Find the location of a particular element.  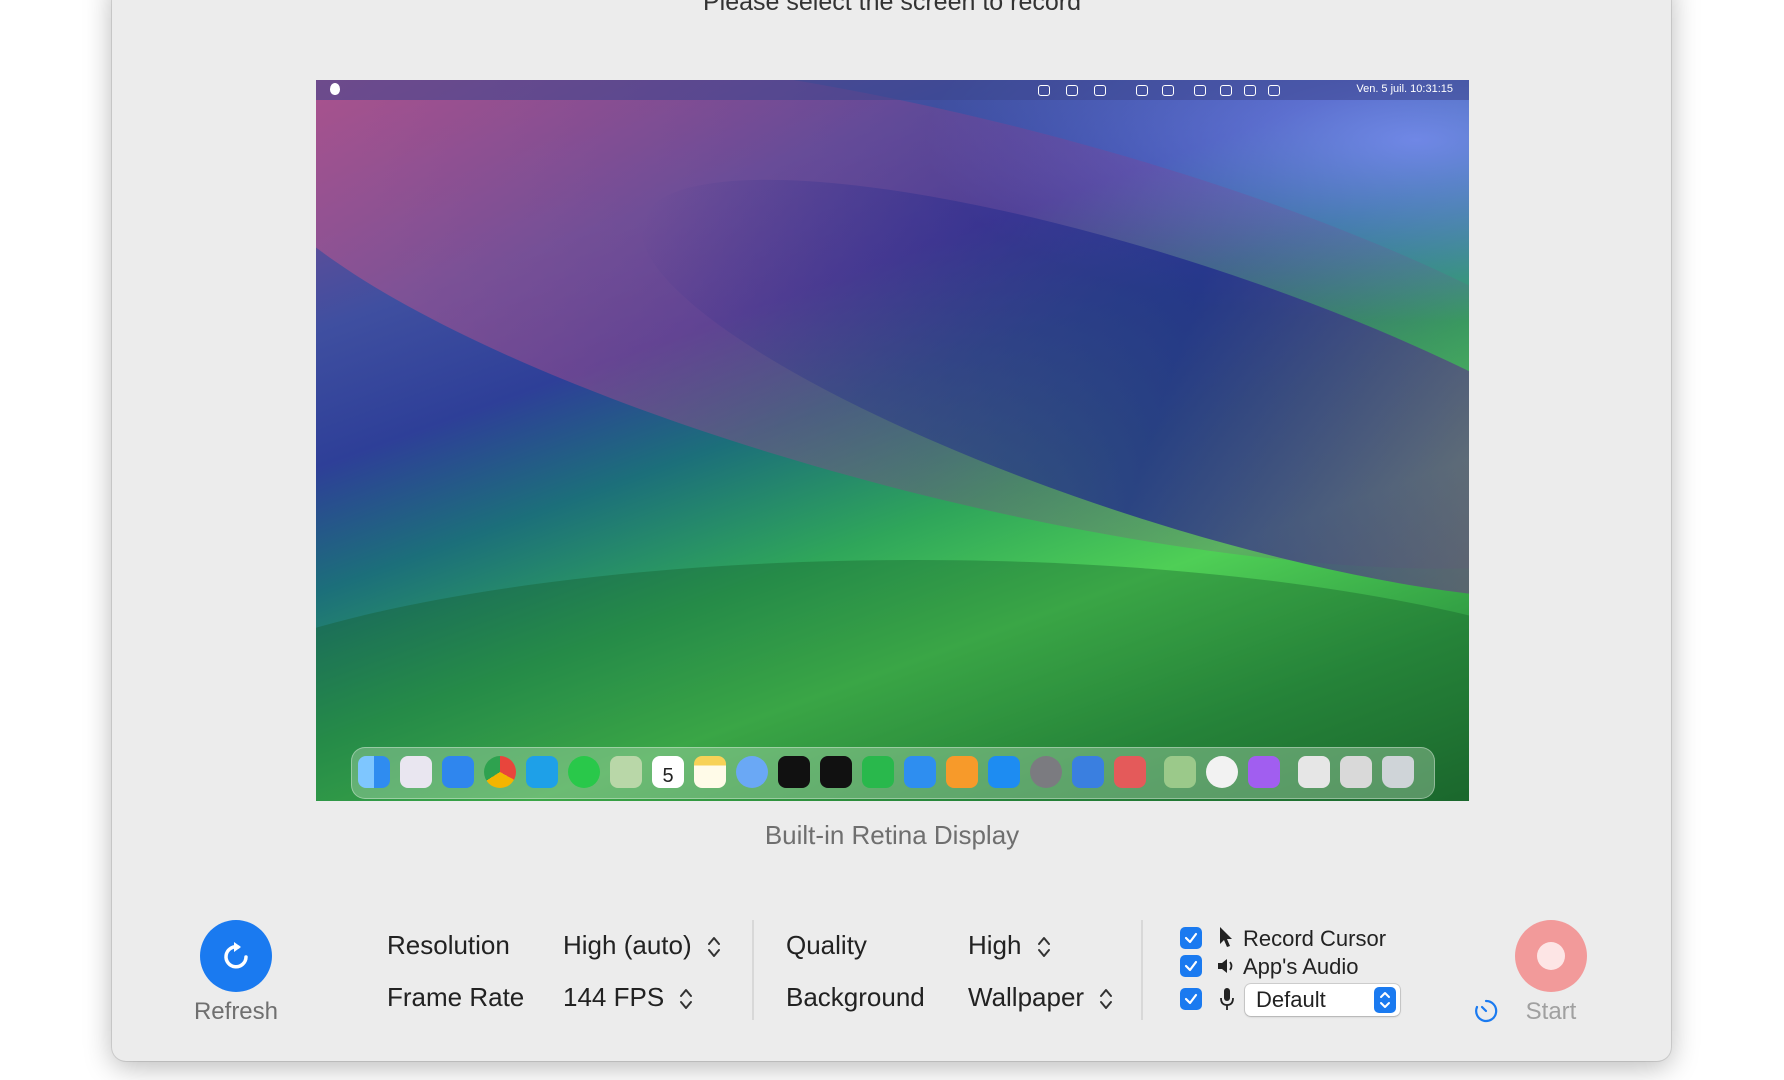

background-select: Wallpaper is located at coordinates (1040, 997).